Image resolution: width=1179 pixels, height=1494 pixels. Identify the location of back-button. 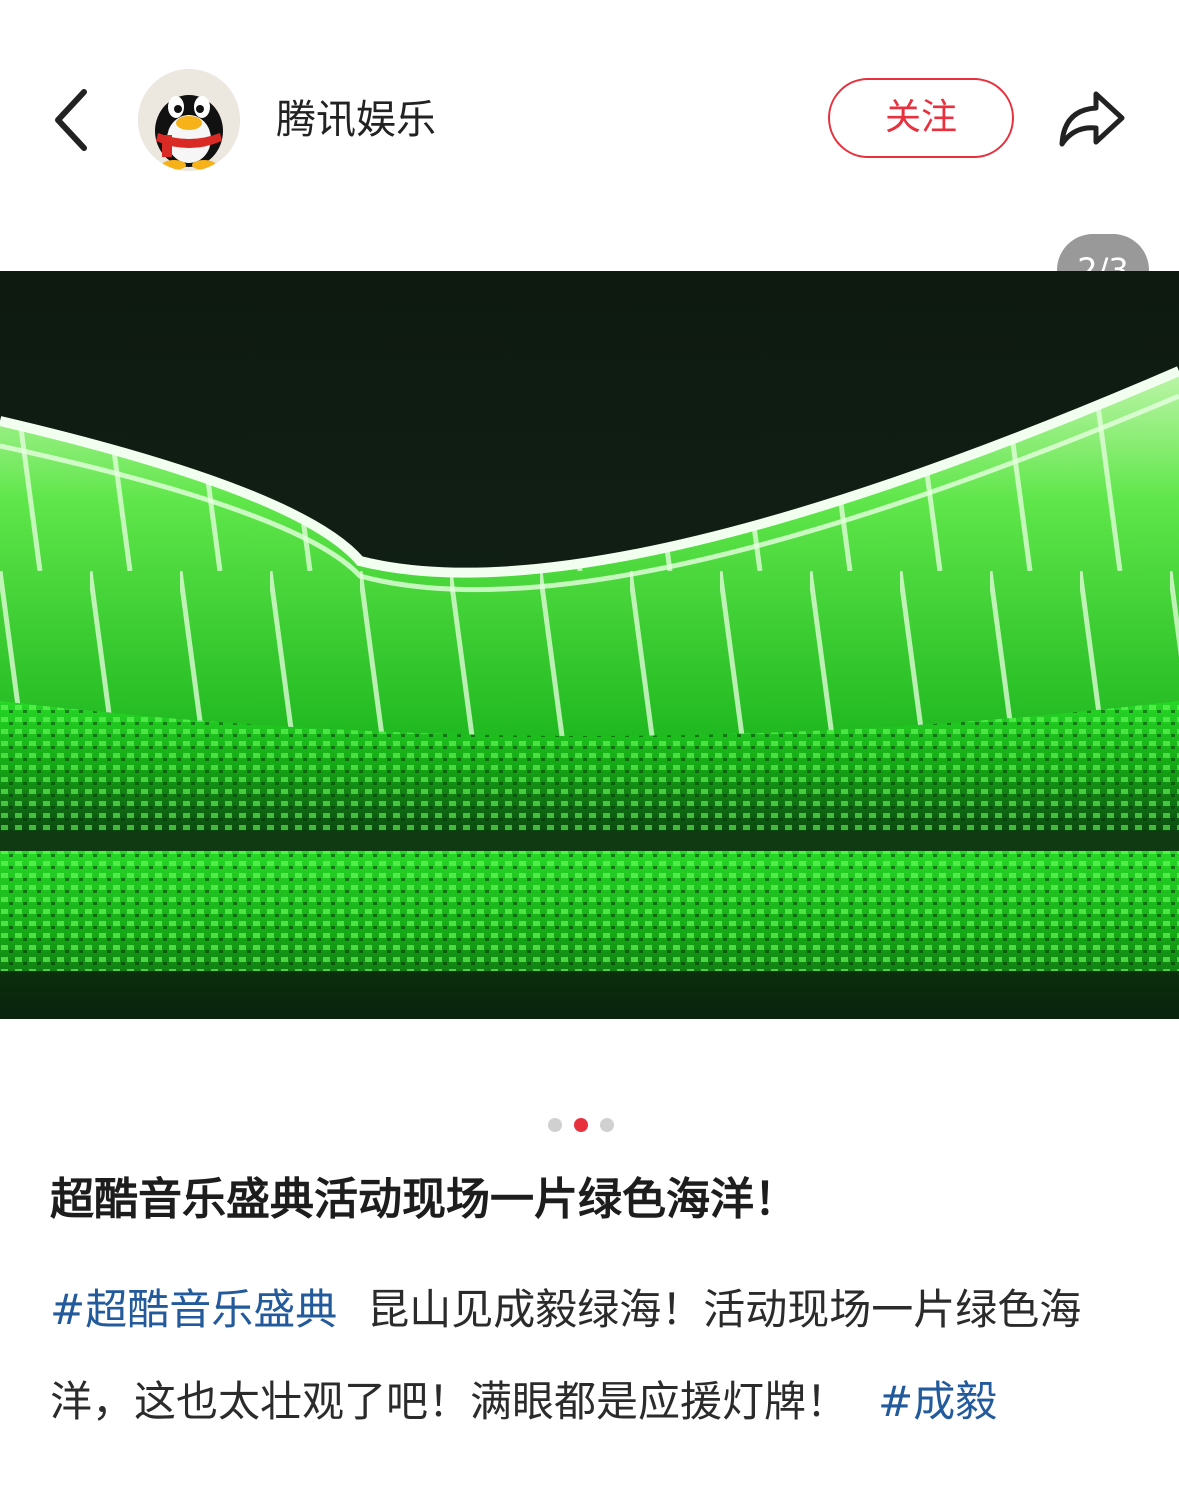
(75, 120).